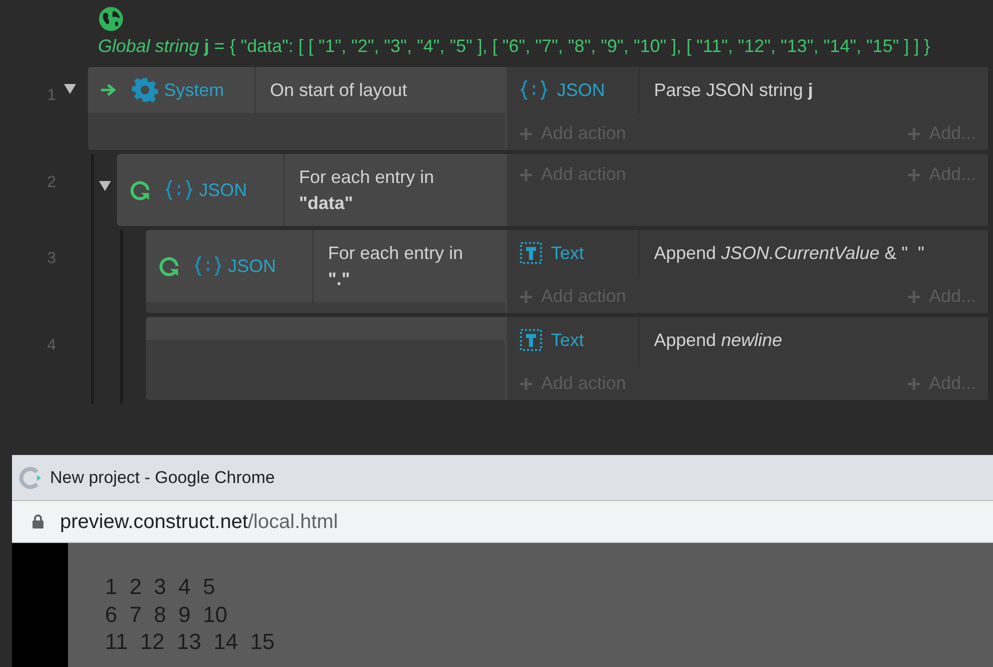  What do you see at coordinates (190, 642) in the screenshot?
I see `output-line: 11 12 13 14 15` at bounding box center [190, 642].